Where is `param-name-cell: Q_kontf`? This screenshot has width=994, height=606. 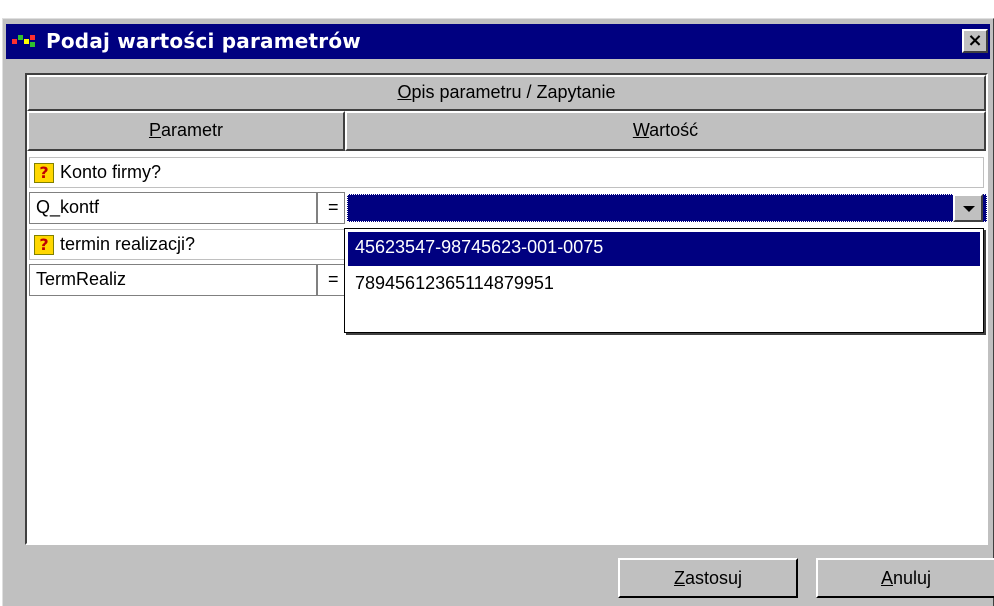 param-name-cell: Q_kontf is located at coordinates (173, 208).